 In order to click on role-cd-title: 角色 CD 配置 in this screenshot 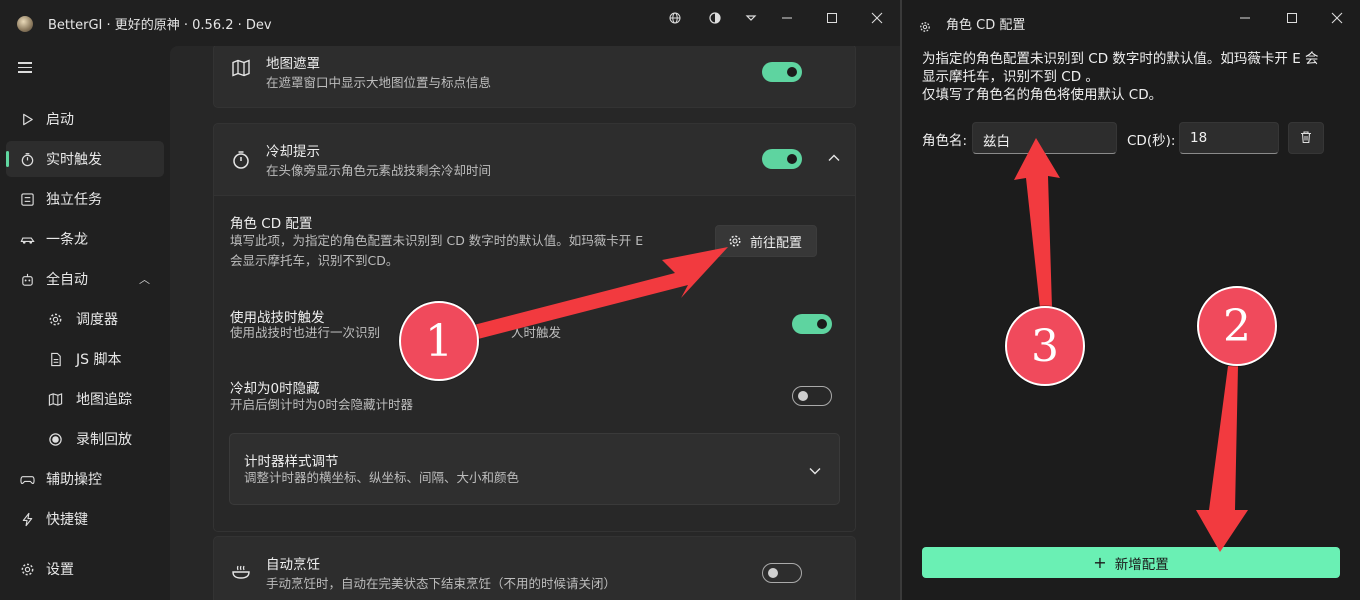, I will do `click(271, 224)`.